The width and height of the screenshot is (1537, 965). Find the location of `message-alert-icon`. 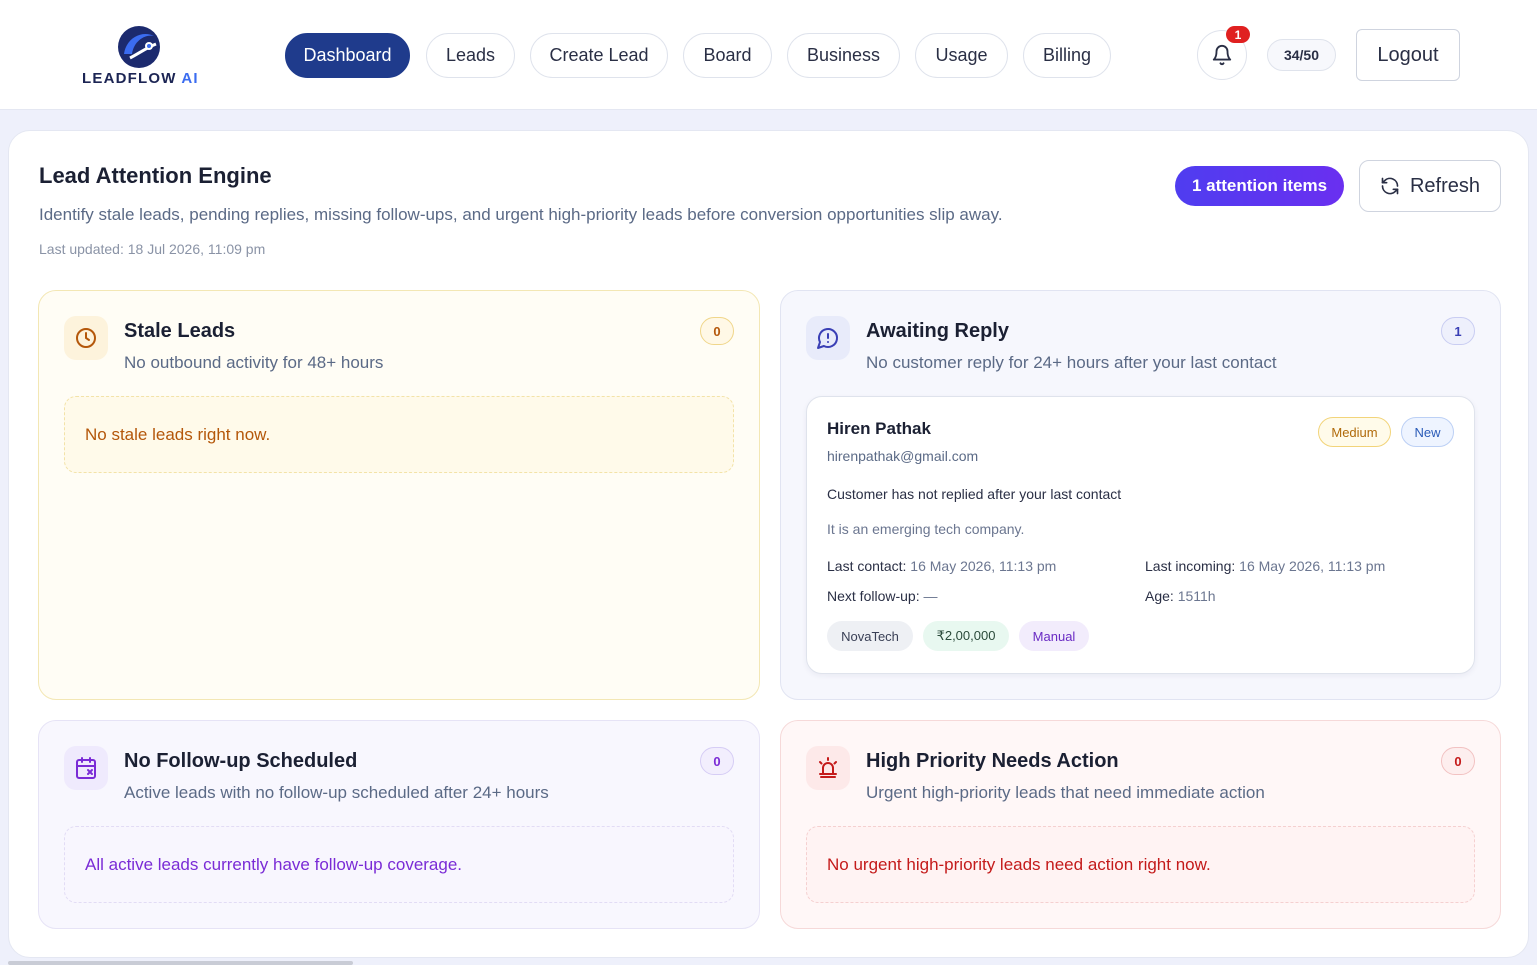

message-alert-icon is located at coordinates (827, 338).